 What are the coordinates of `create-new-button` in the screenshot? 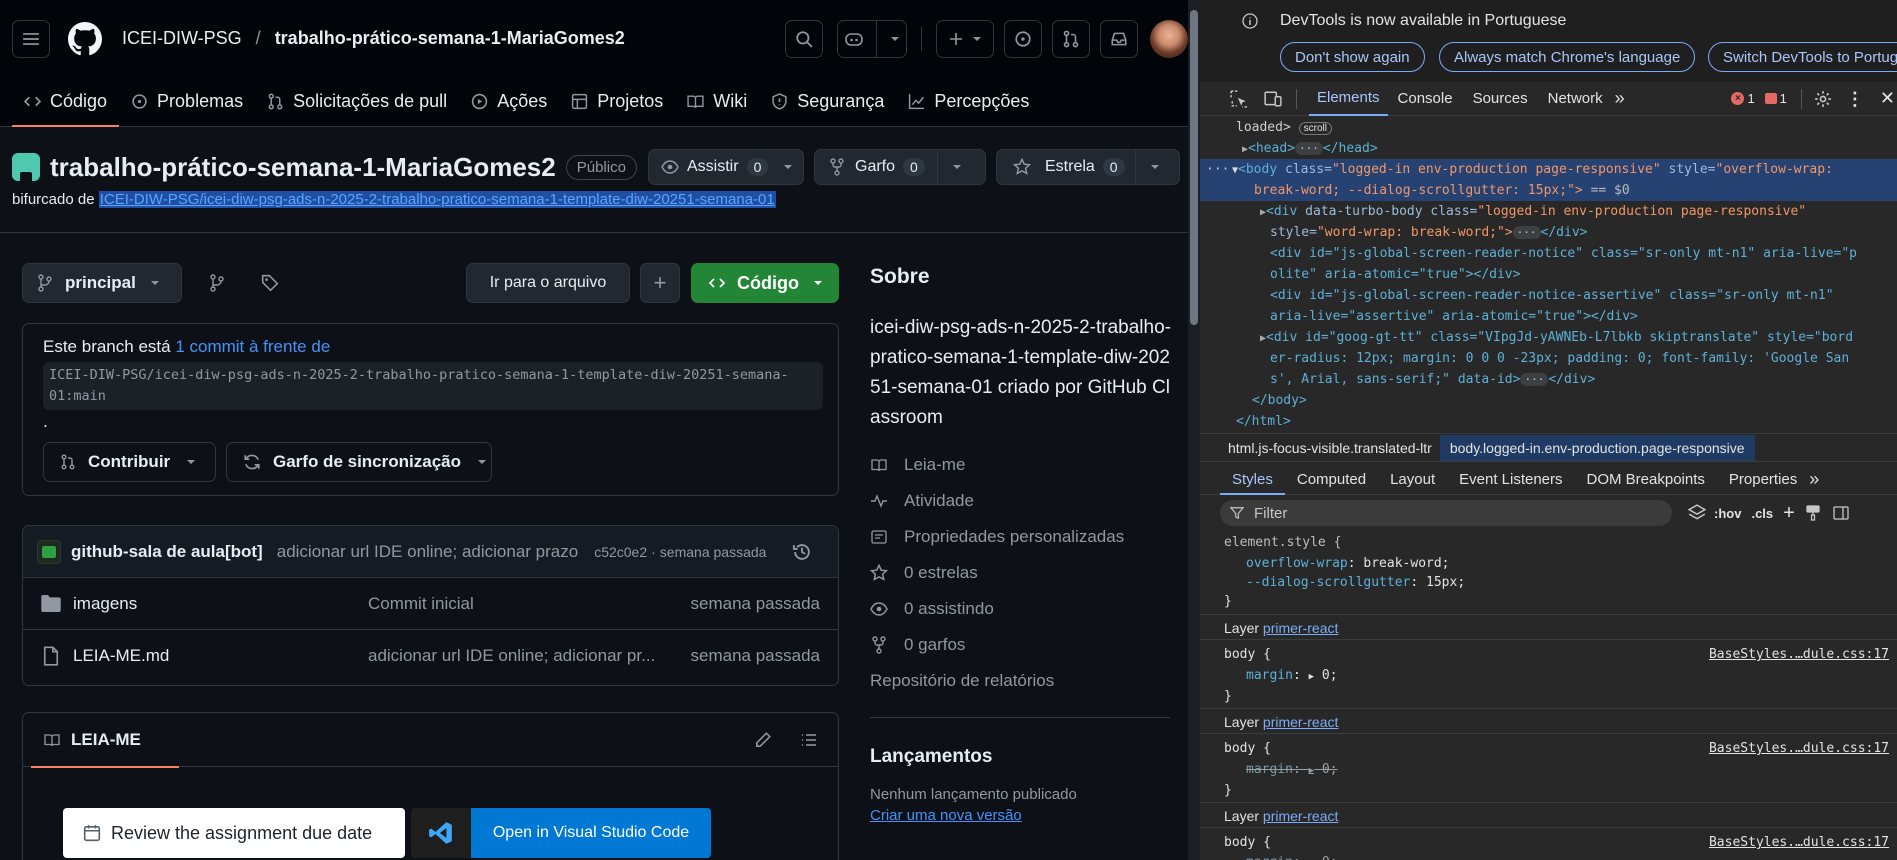 It's located at (965, 38).